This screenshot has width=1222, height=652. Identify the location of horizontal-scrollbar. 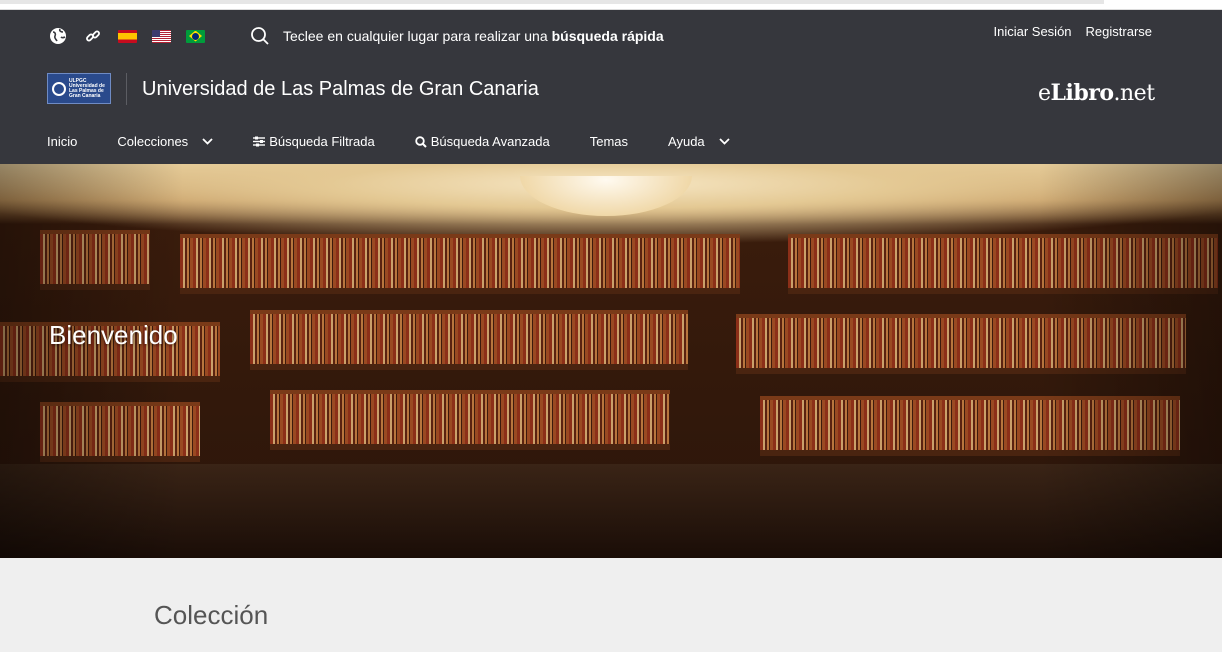
(552, 2).